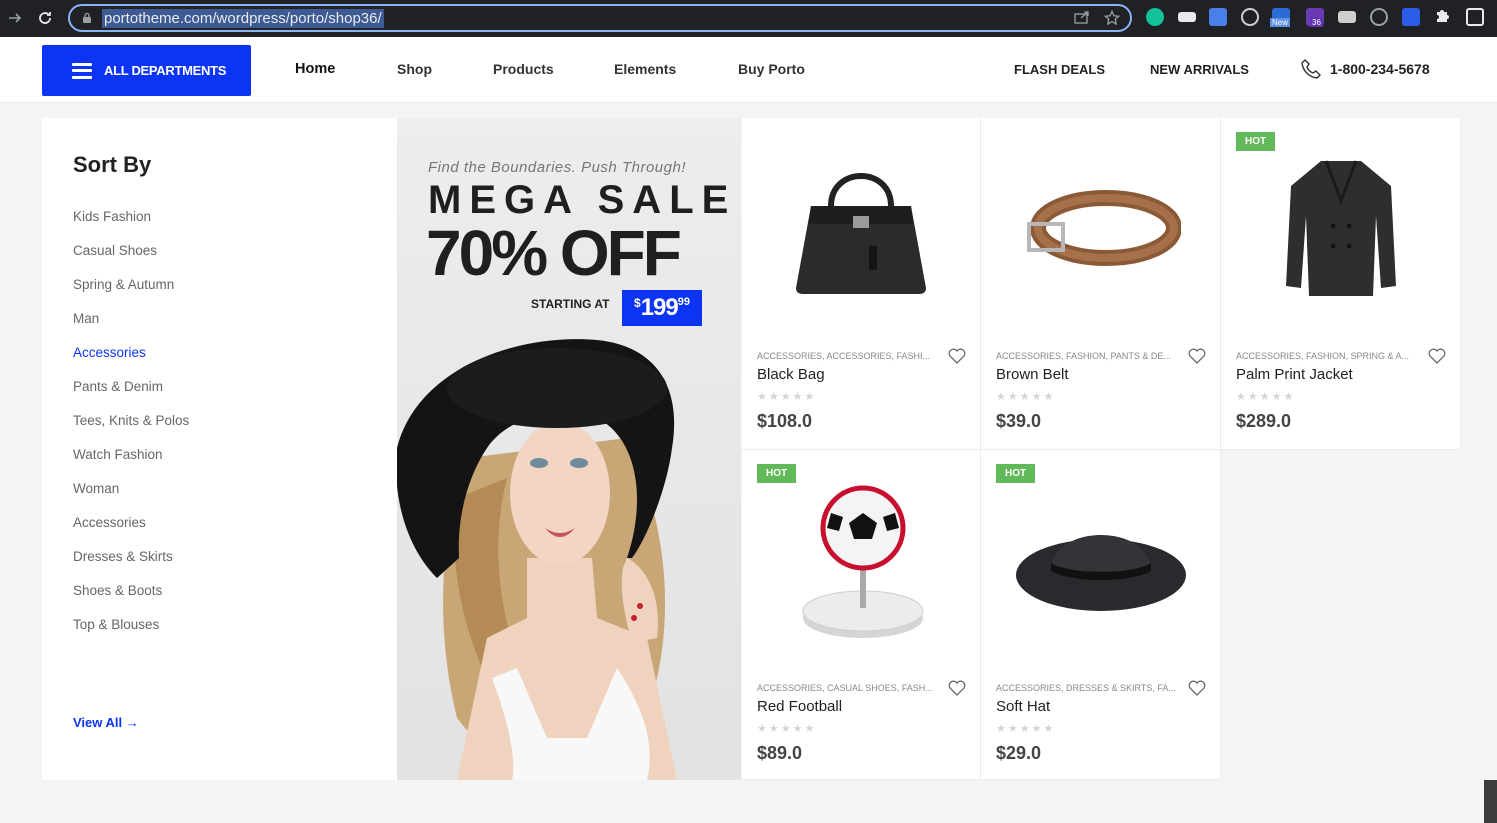 This screenshot has width=1497, height=823. Describe the element at coordinates (96, 488) in the screenshot. I see `category-link: Woman` at that location.